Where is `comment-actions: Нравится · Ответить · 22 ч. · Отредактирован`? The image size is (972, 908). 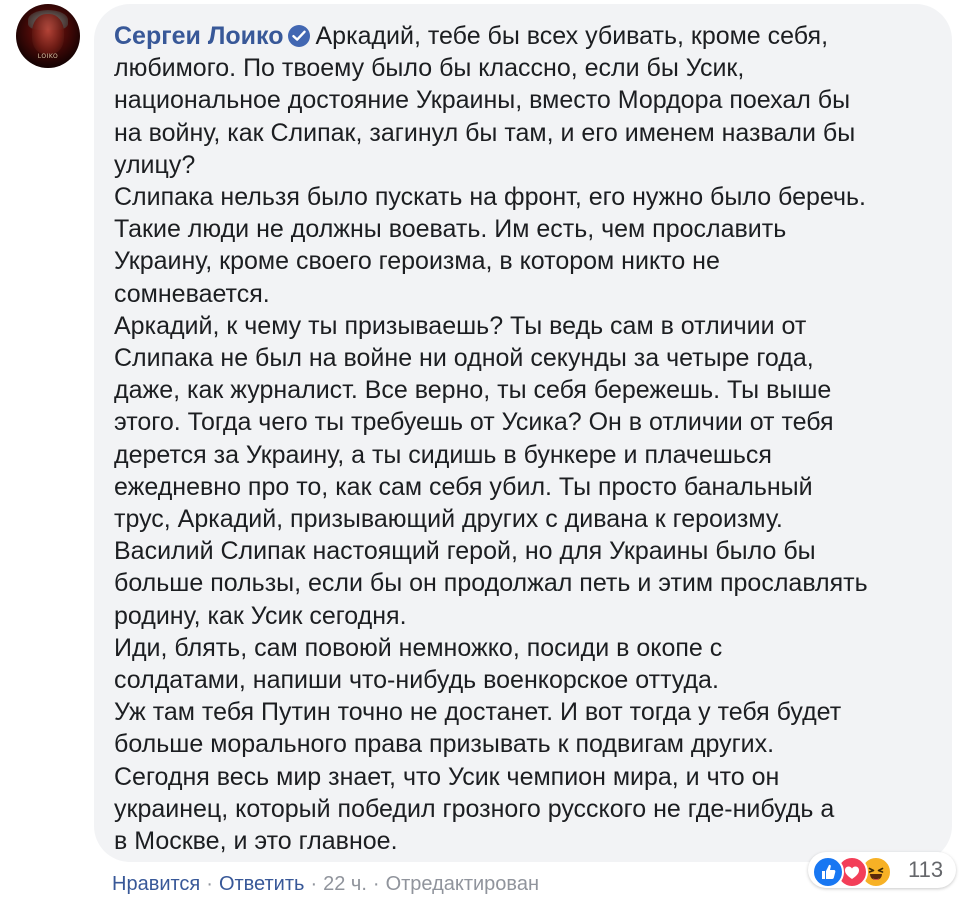
comment-actions: Нравится · Ответить · 22 ч. · Отредактирован is located at coordinates (325, 884).